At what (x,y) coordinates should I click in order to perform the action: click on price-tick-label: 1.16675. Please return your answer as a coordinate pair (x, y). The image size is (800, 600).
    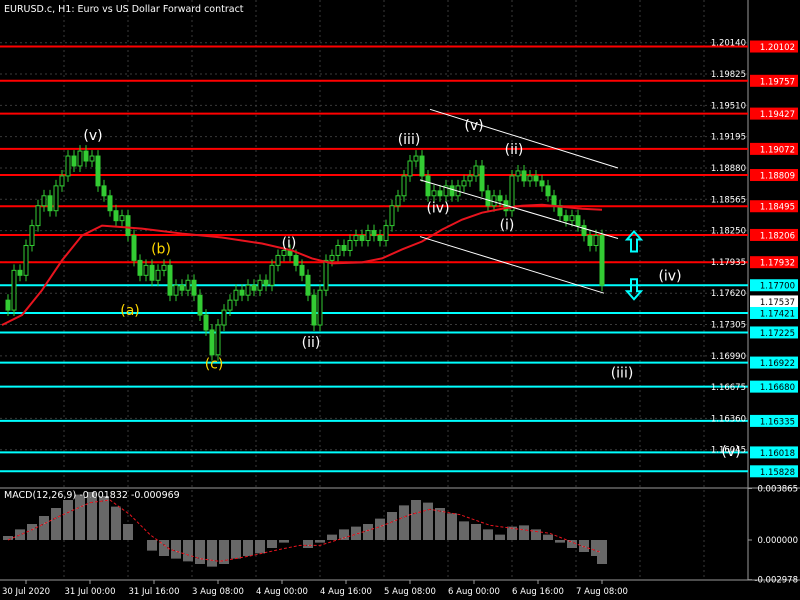
    Looking at the image, I should click on (728, 388).